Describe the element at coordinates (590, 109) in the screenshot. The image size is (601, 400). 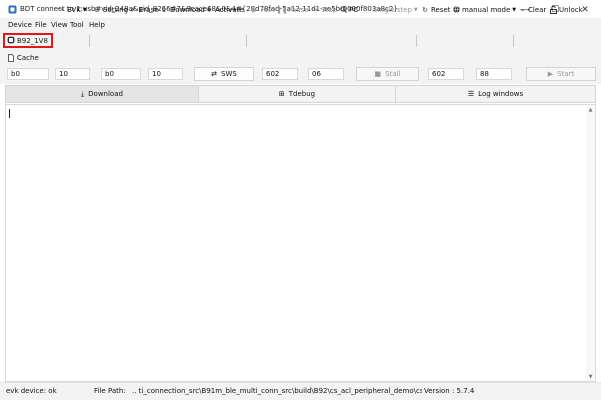
I see `scroll-up-icon: ▲` at that location.